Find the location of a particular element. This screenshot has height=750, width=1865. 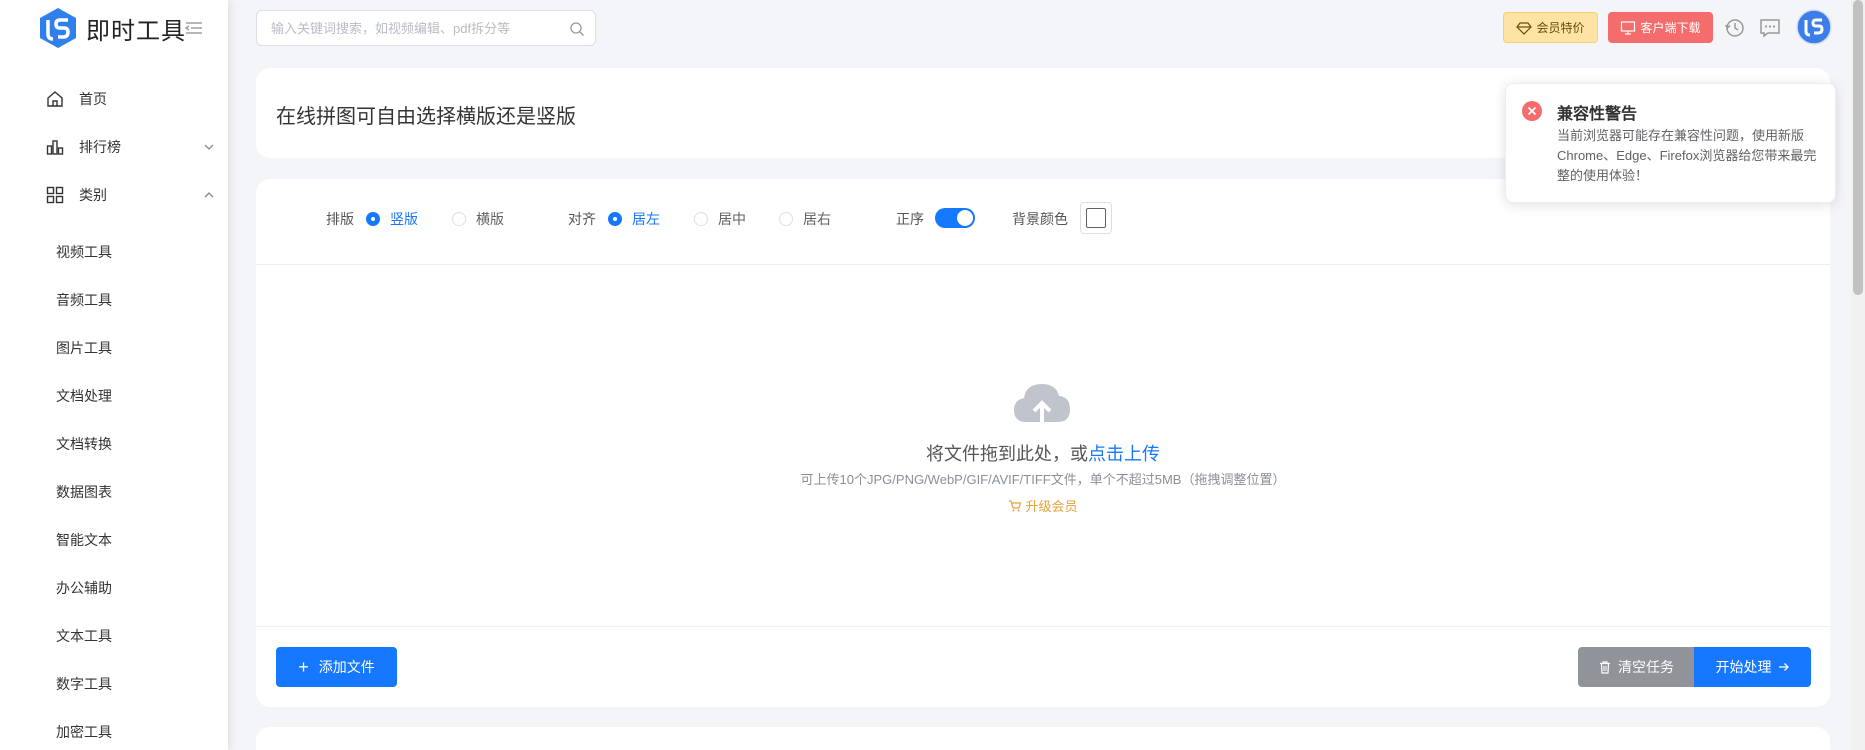

sub-item-label: 文本工具 is located at coordinates (84, 636).